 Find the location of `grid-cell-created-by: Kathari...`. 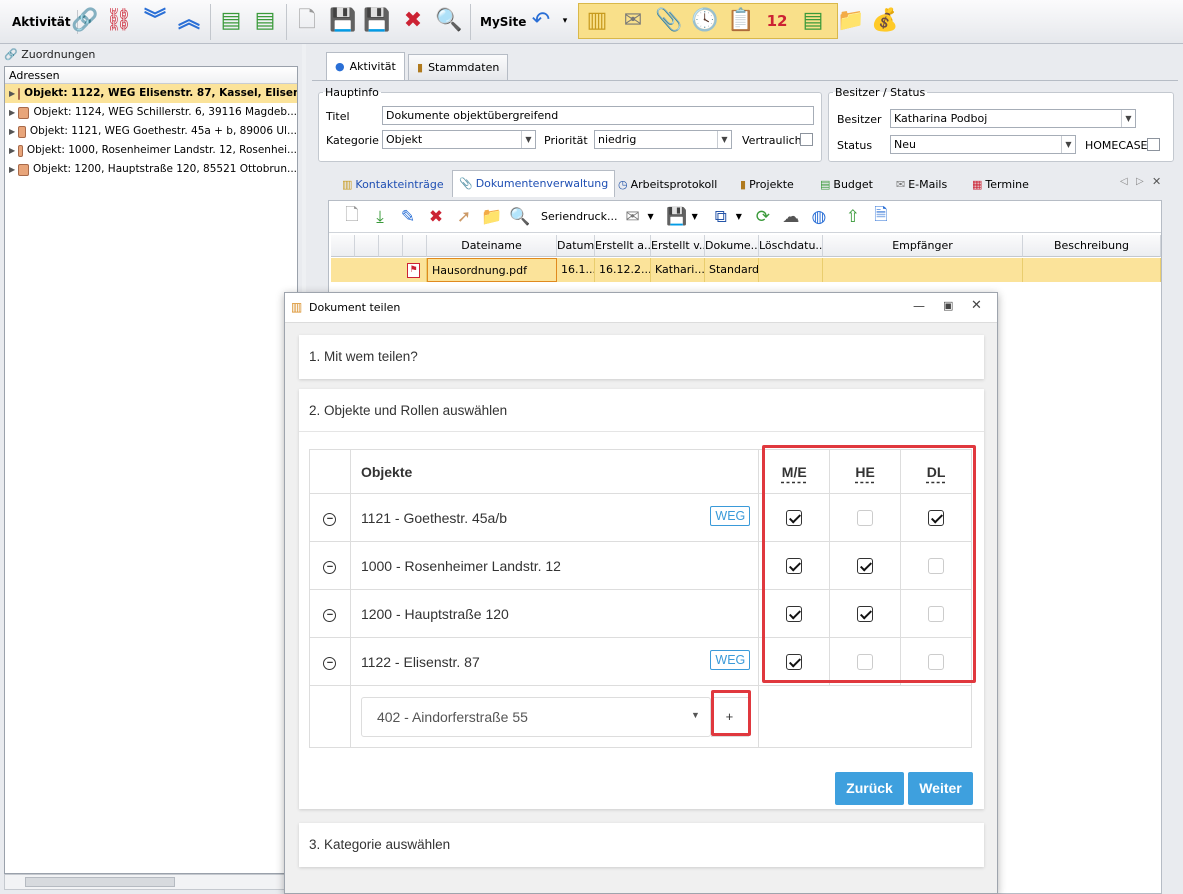

grid-cell-created-by: Kathari... is located at coordinates (678, 270).